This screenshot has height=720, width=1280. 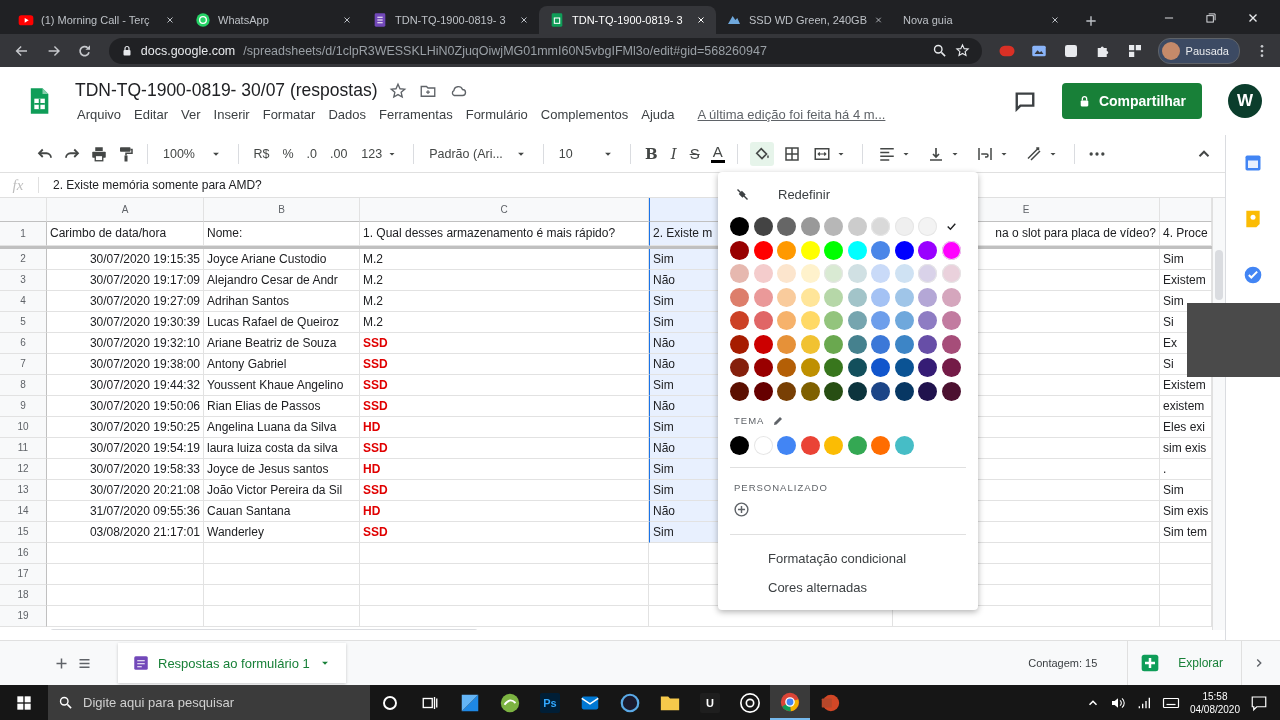 I want to click on avatar: W, so click(x=1245, y=101).